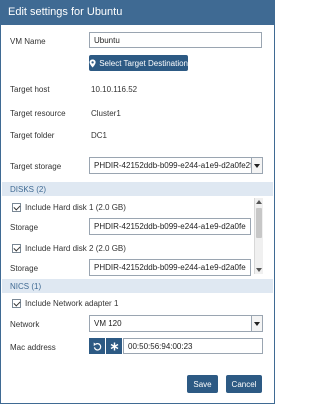 The height and width of the screenshot is (404, 320). What do you see at coordinates (176, 323) in the screenshot?
I see `network-select: VM 120` at bounding box center [176, 323].